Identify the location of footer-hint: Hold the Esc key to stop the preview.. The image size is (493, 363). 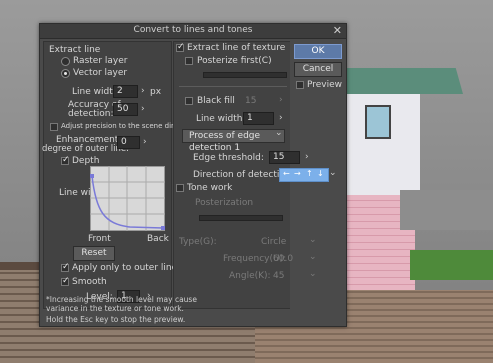
(116, 319).